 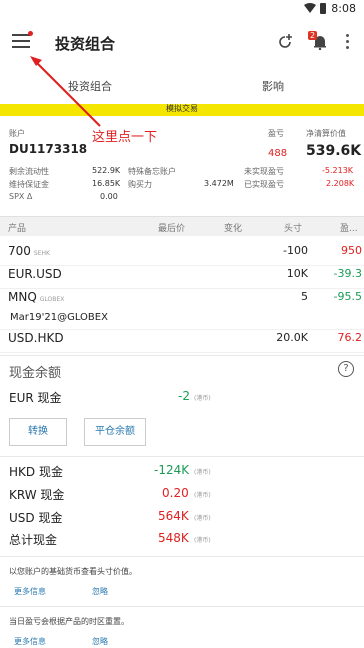 I want to click on cash-label: EUR 现金, so click(x=35, y=398).